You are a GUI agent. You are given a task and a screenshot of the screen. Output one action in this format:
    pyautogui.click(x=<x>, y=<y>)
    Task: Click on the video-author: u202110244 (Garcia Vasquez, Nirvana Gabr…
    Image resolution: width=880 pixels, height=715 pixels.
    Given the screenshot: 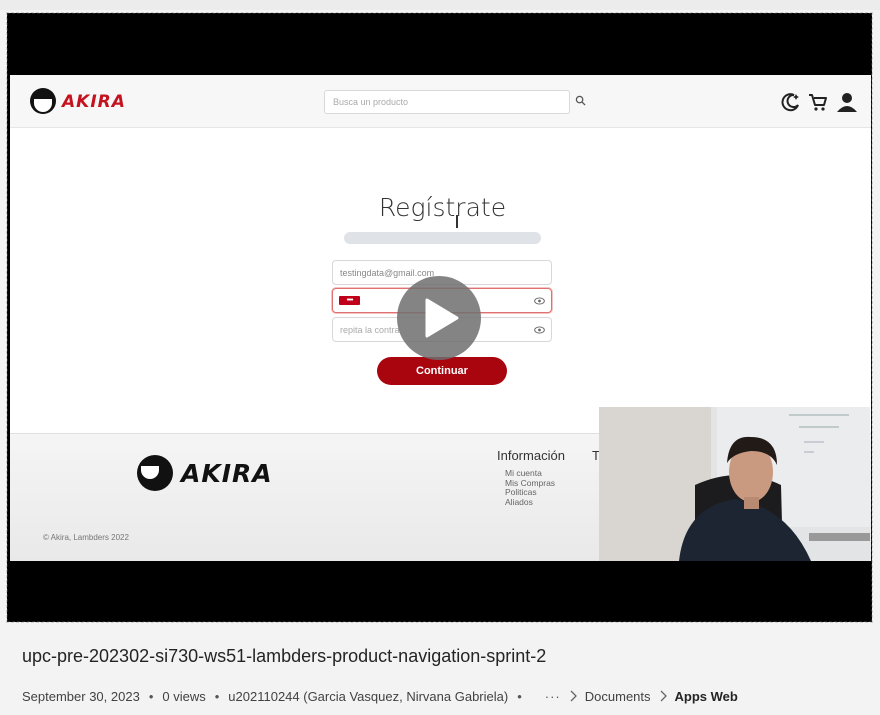 What is the action you would take?
    pyautogui.click(x=368, y=696)
    